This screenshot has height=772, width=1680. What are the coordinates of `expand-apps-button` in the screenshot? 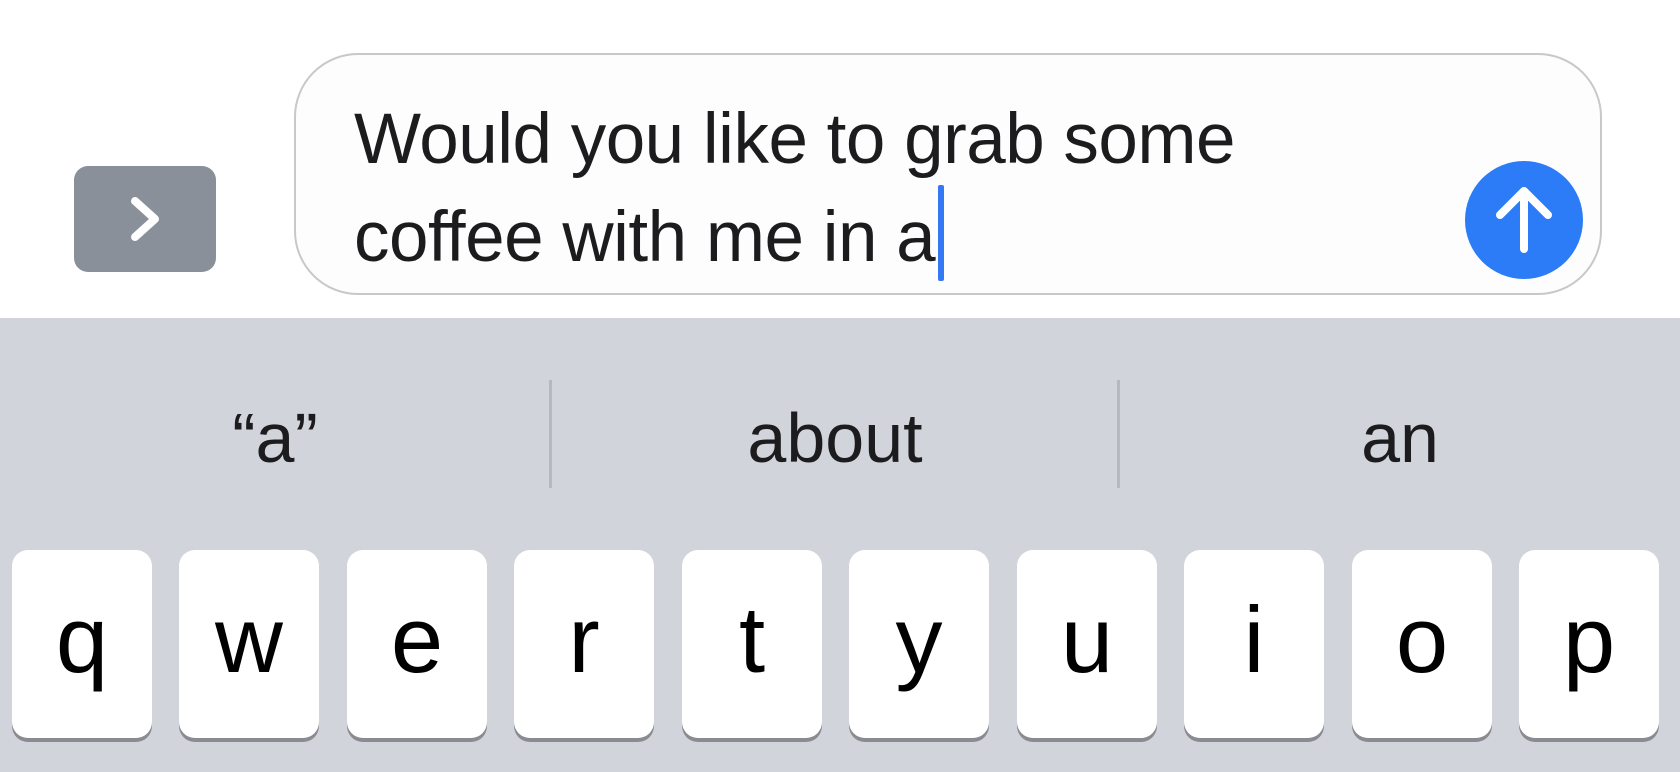 It's located at (145, 219).